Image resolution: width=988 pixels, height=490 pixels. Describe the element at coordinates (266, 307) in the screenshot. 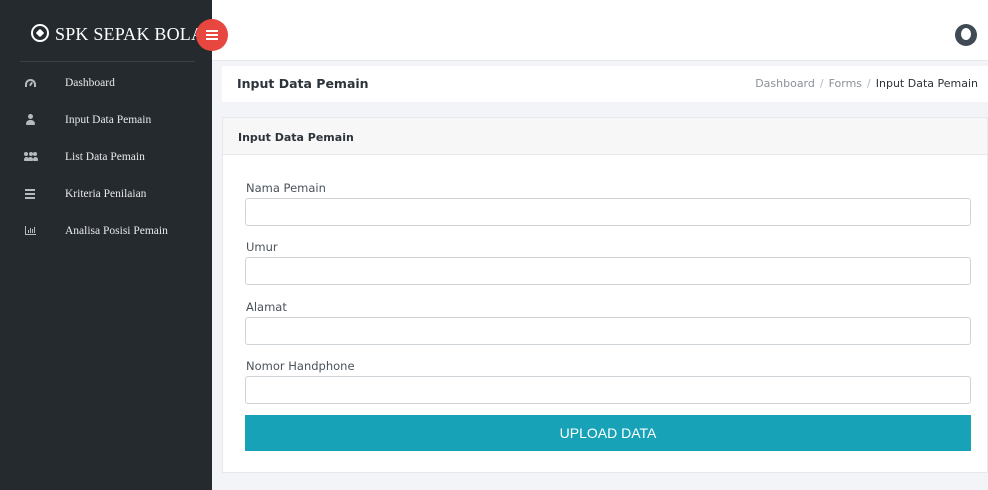

I see `alamat-label: Alamat` at that location.